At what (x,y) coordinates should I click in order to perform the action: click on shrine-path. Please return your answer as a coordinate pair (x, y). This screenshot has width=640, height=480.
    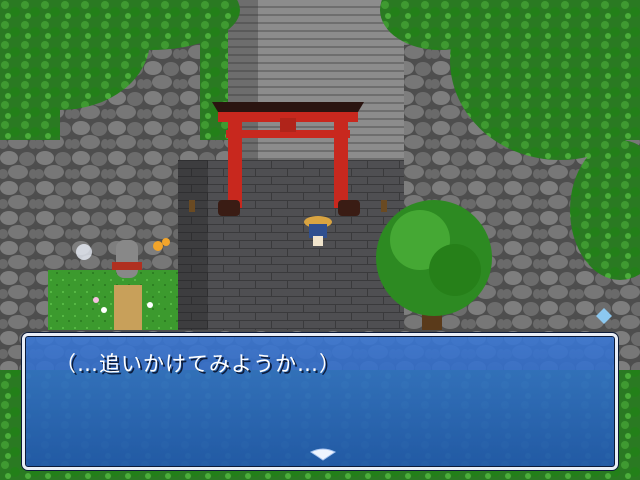
    Looking at the image, I should click on (291, 245).